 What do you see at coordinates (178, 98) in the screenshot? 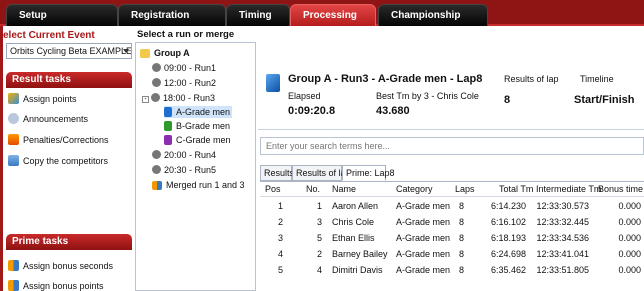
I see `tree-run3: - 18:00 - Run3` at bounding box center [178, 98].